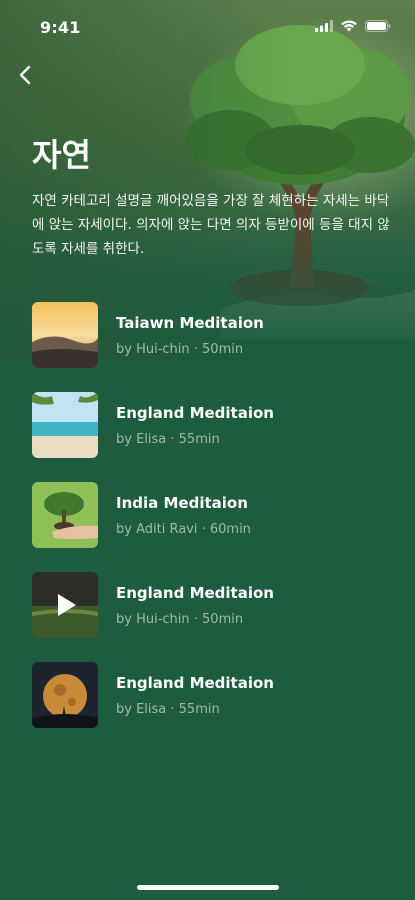  Describe the element at coordinates (60, 27) in the screenshot. I see `status-time: 9:41` at that location.